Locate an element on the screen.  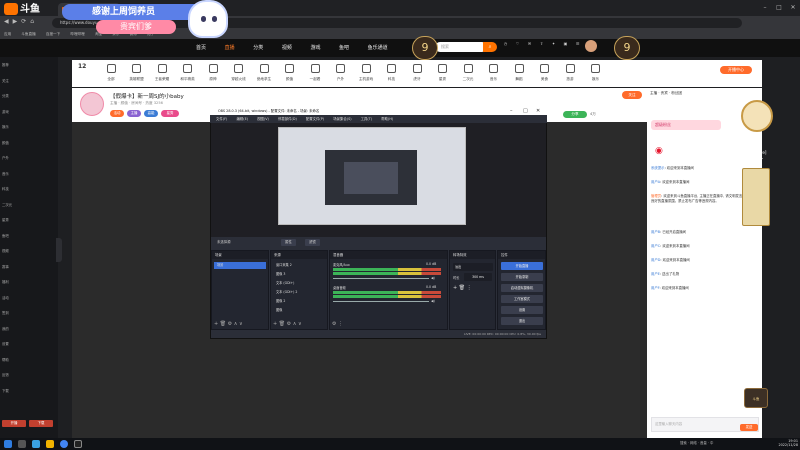
obs-menu-item: 视图(V) is located at coordinates (263, 119).